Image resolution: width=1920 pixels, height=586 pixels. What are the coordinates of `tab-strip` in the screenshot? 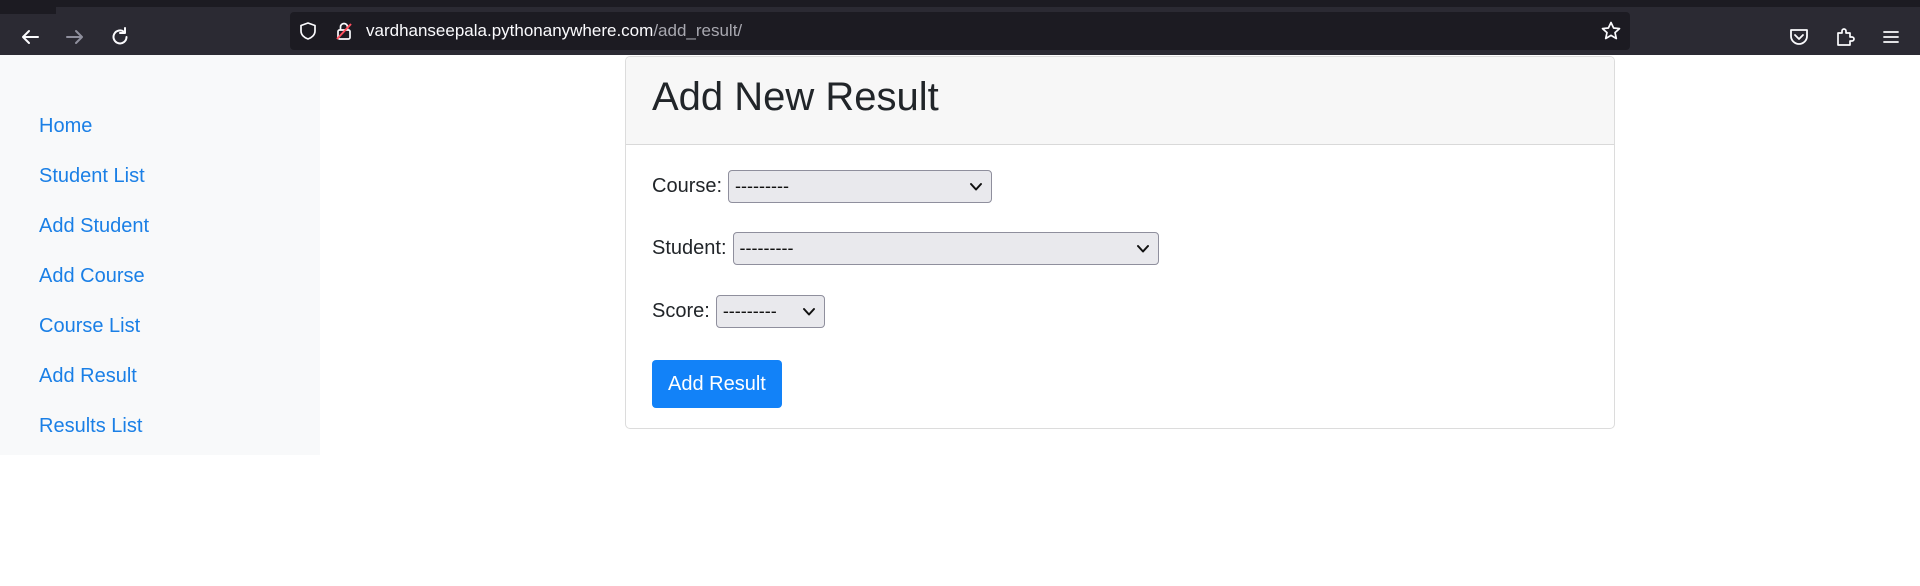 It's located at (28, 10).